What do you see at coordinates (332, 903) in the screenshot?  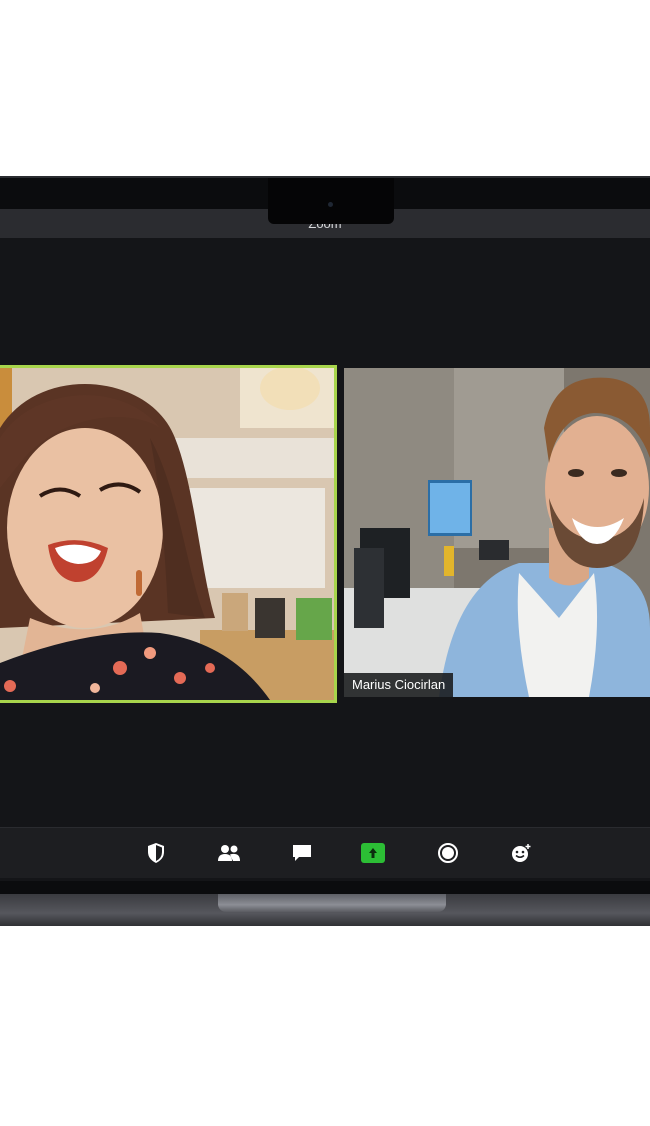 I see `laptop-hinge` at bounding box center [332, 903].